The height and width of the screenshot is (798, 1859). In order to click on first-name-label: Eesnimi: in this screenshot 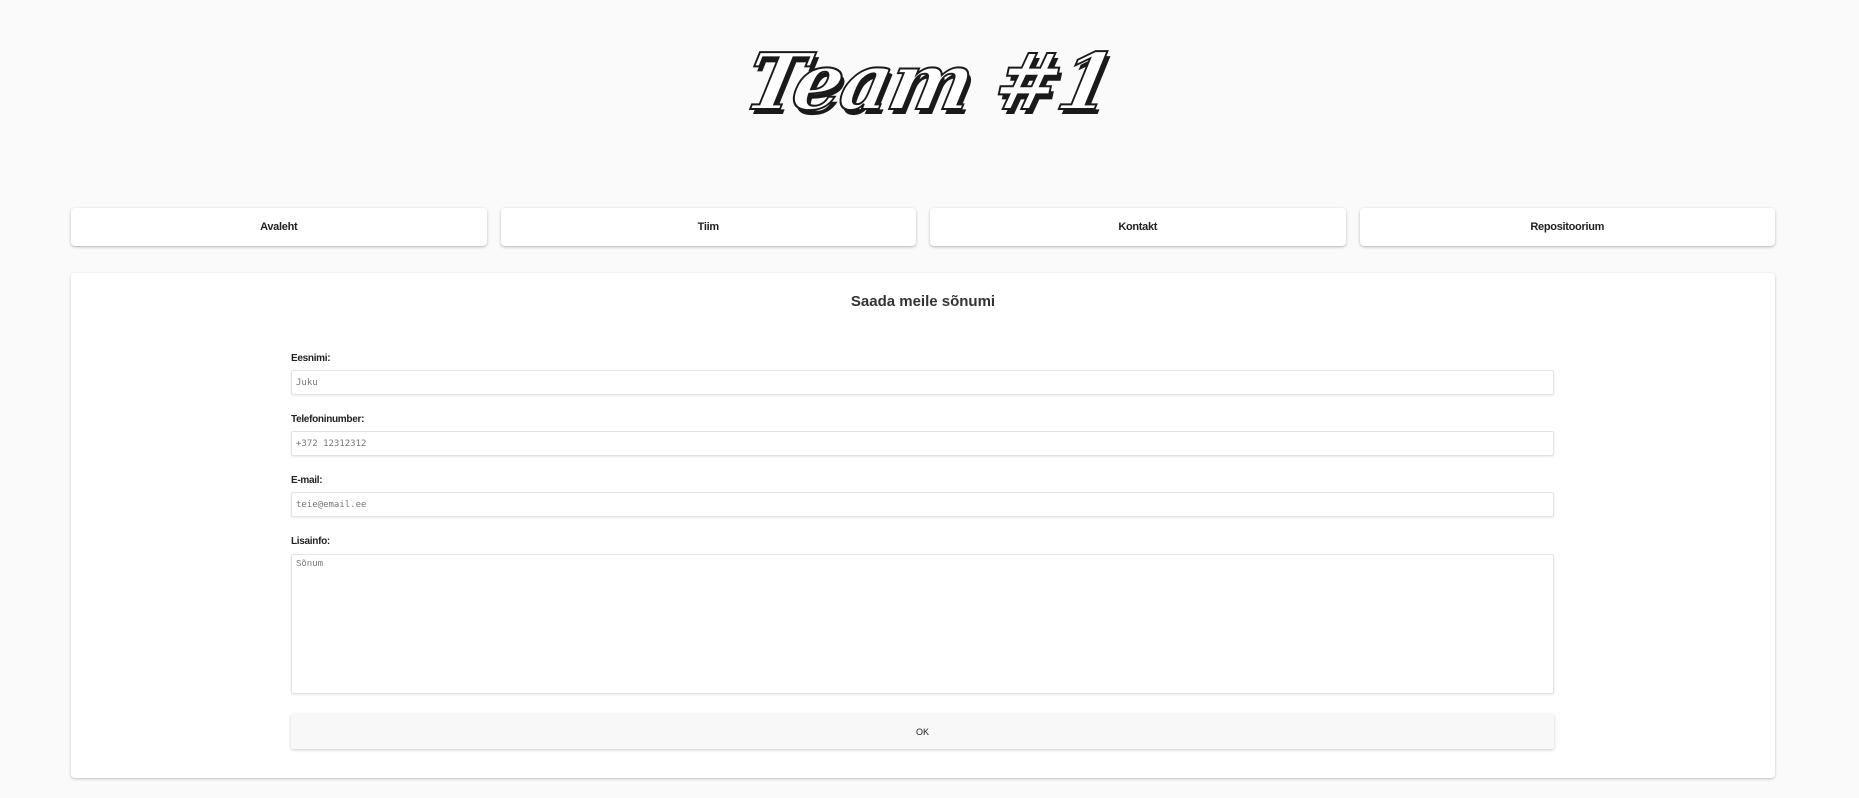, I will do `click(311, 358)`.